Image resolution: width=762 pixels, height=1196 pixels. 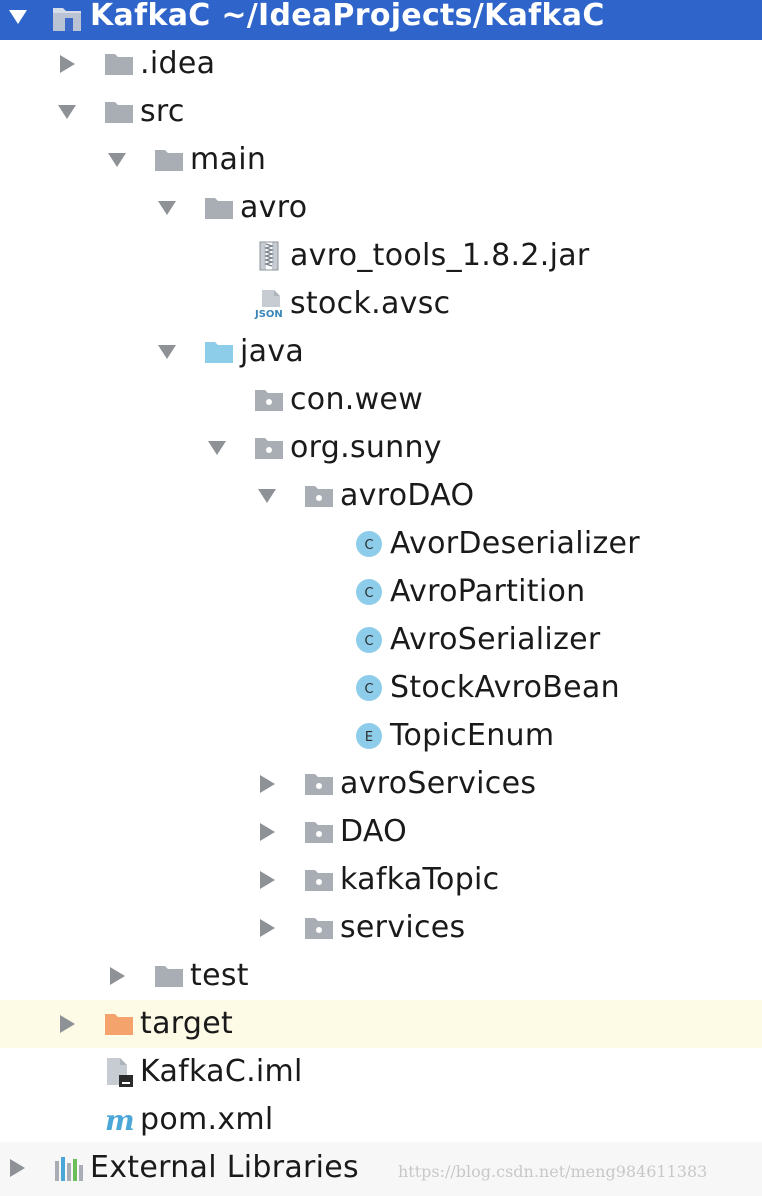 What do you see at coordinates (505, 687) in the screenshot?
I see `tree-label: StockAvroBean` at bounding box center [505, 687].